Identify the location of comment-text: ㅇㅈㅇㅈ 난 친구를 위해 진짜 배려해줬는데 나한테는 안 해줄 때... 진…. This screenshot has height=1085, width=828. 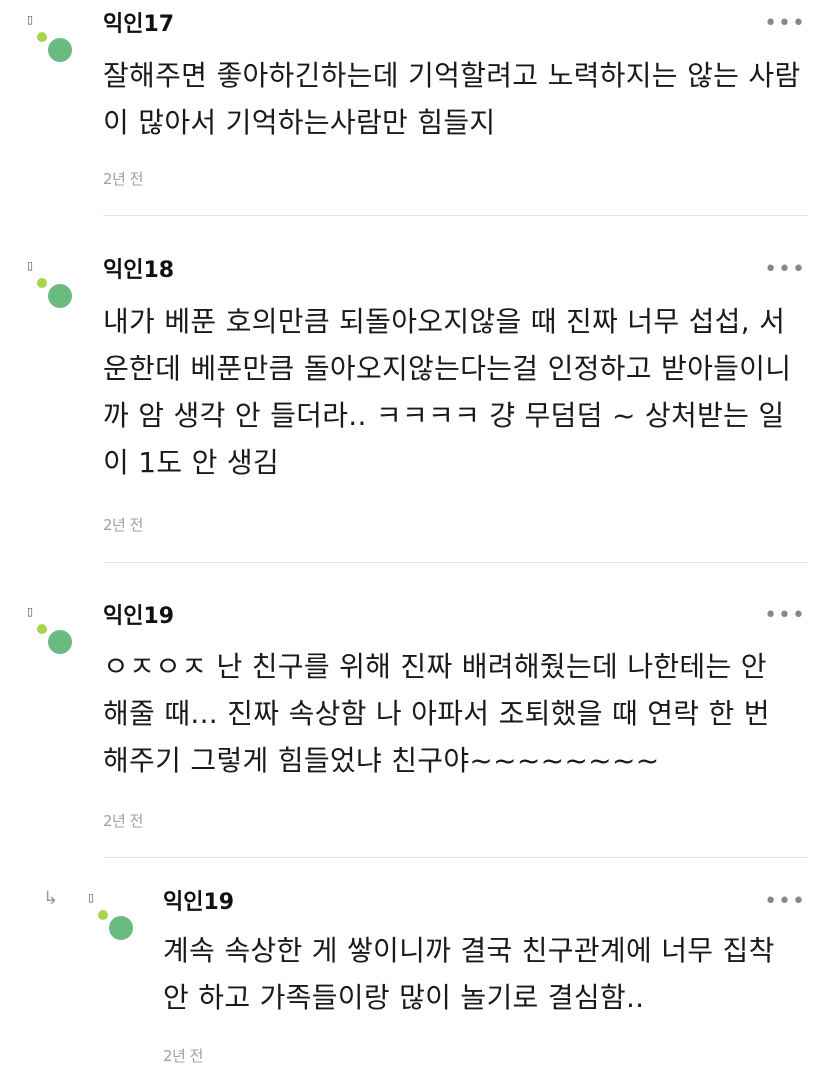
(436, 713).